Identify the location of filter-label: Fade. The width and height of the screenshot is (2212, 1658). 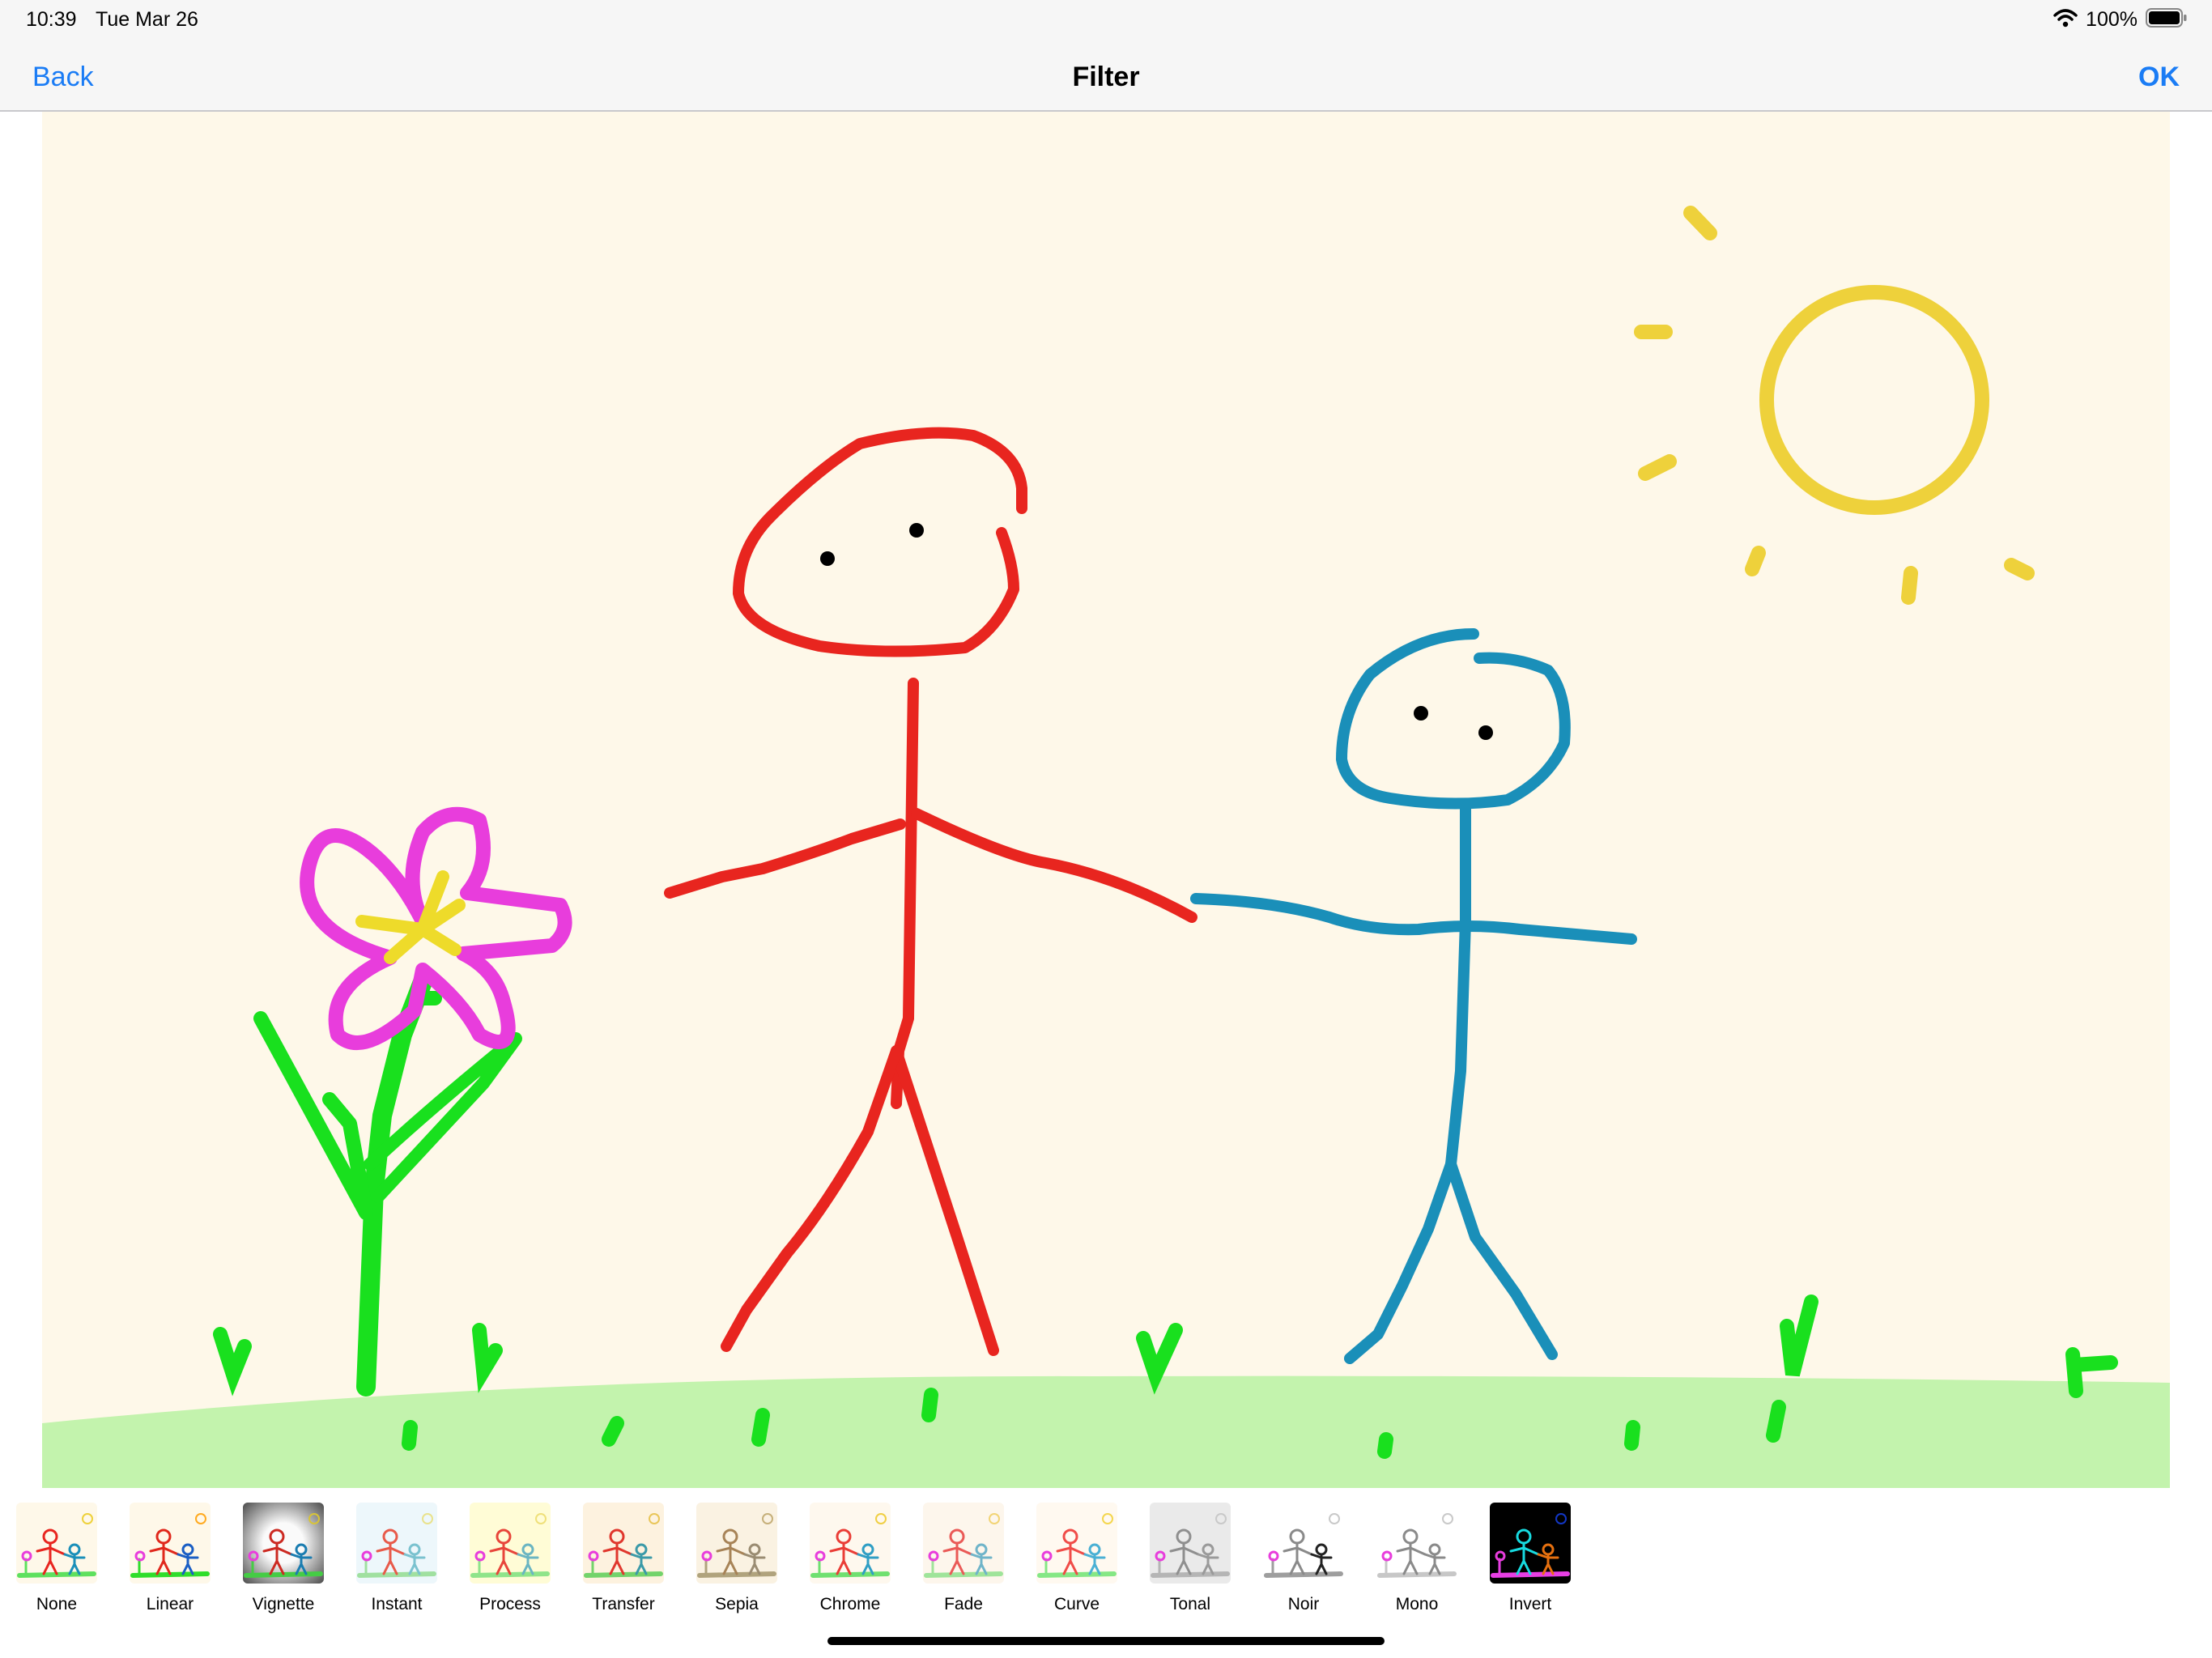
(964, 1604).